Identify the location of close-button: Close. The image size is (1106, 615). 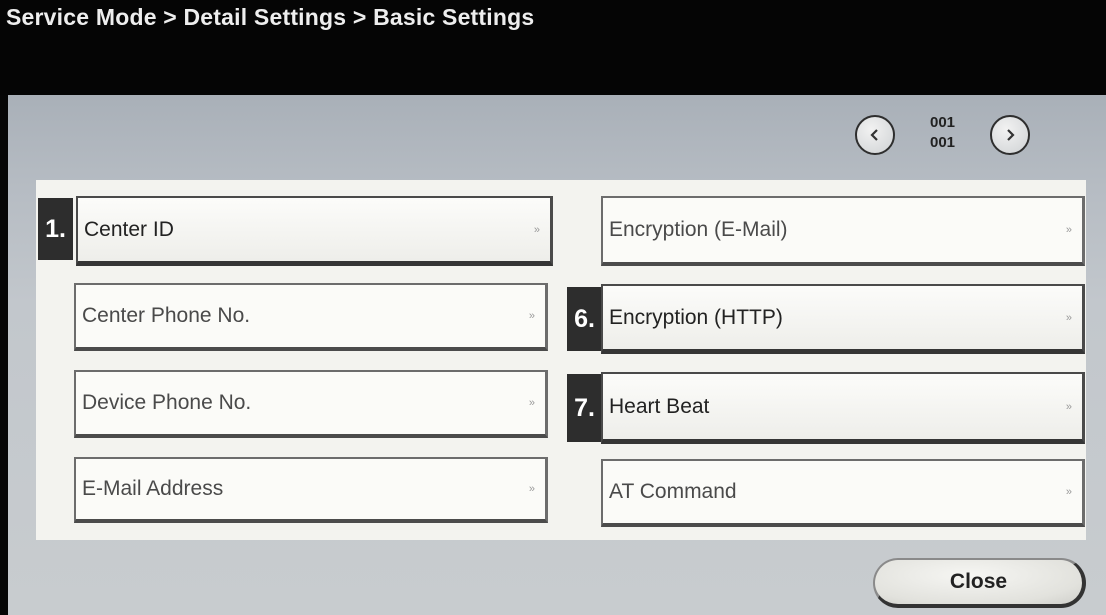
(979, 583).